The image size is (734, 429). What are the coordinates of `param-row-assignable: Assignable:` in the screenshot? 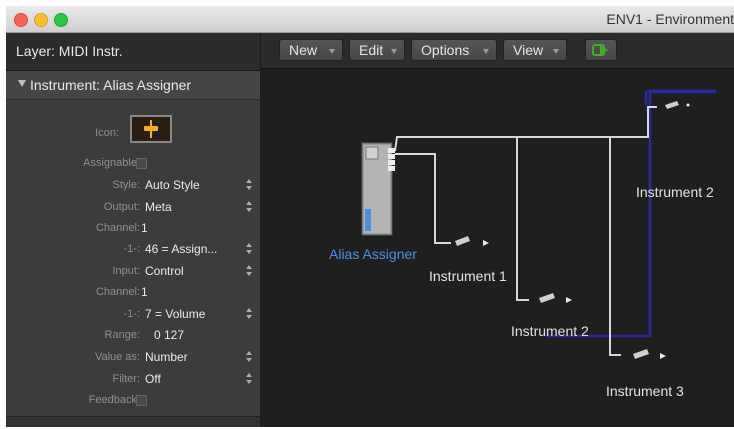 It's located at (133, 164).